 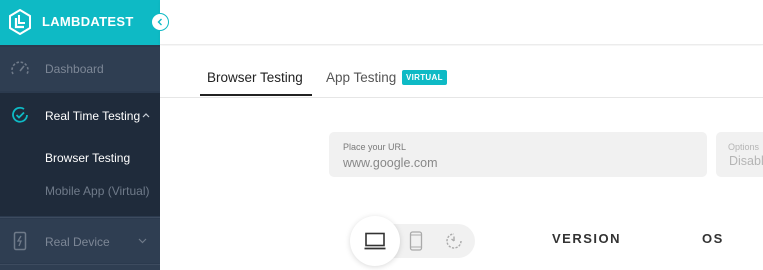 I want to click on submenu-real-time-testing: Browser Testing Mobile App (Virtual), so click(x=80, y=176).